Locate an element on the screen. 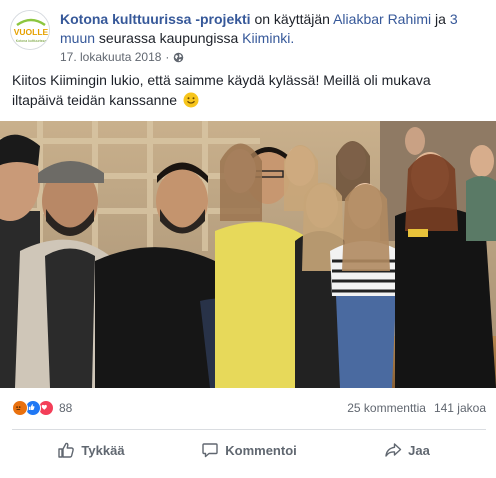 The height and width of the screenshot is (478, 496). comments-count: 25 kommenttia is located at coordinates (386, 408).